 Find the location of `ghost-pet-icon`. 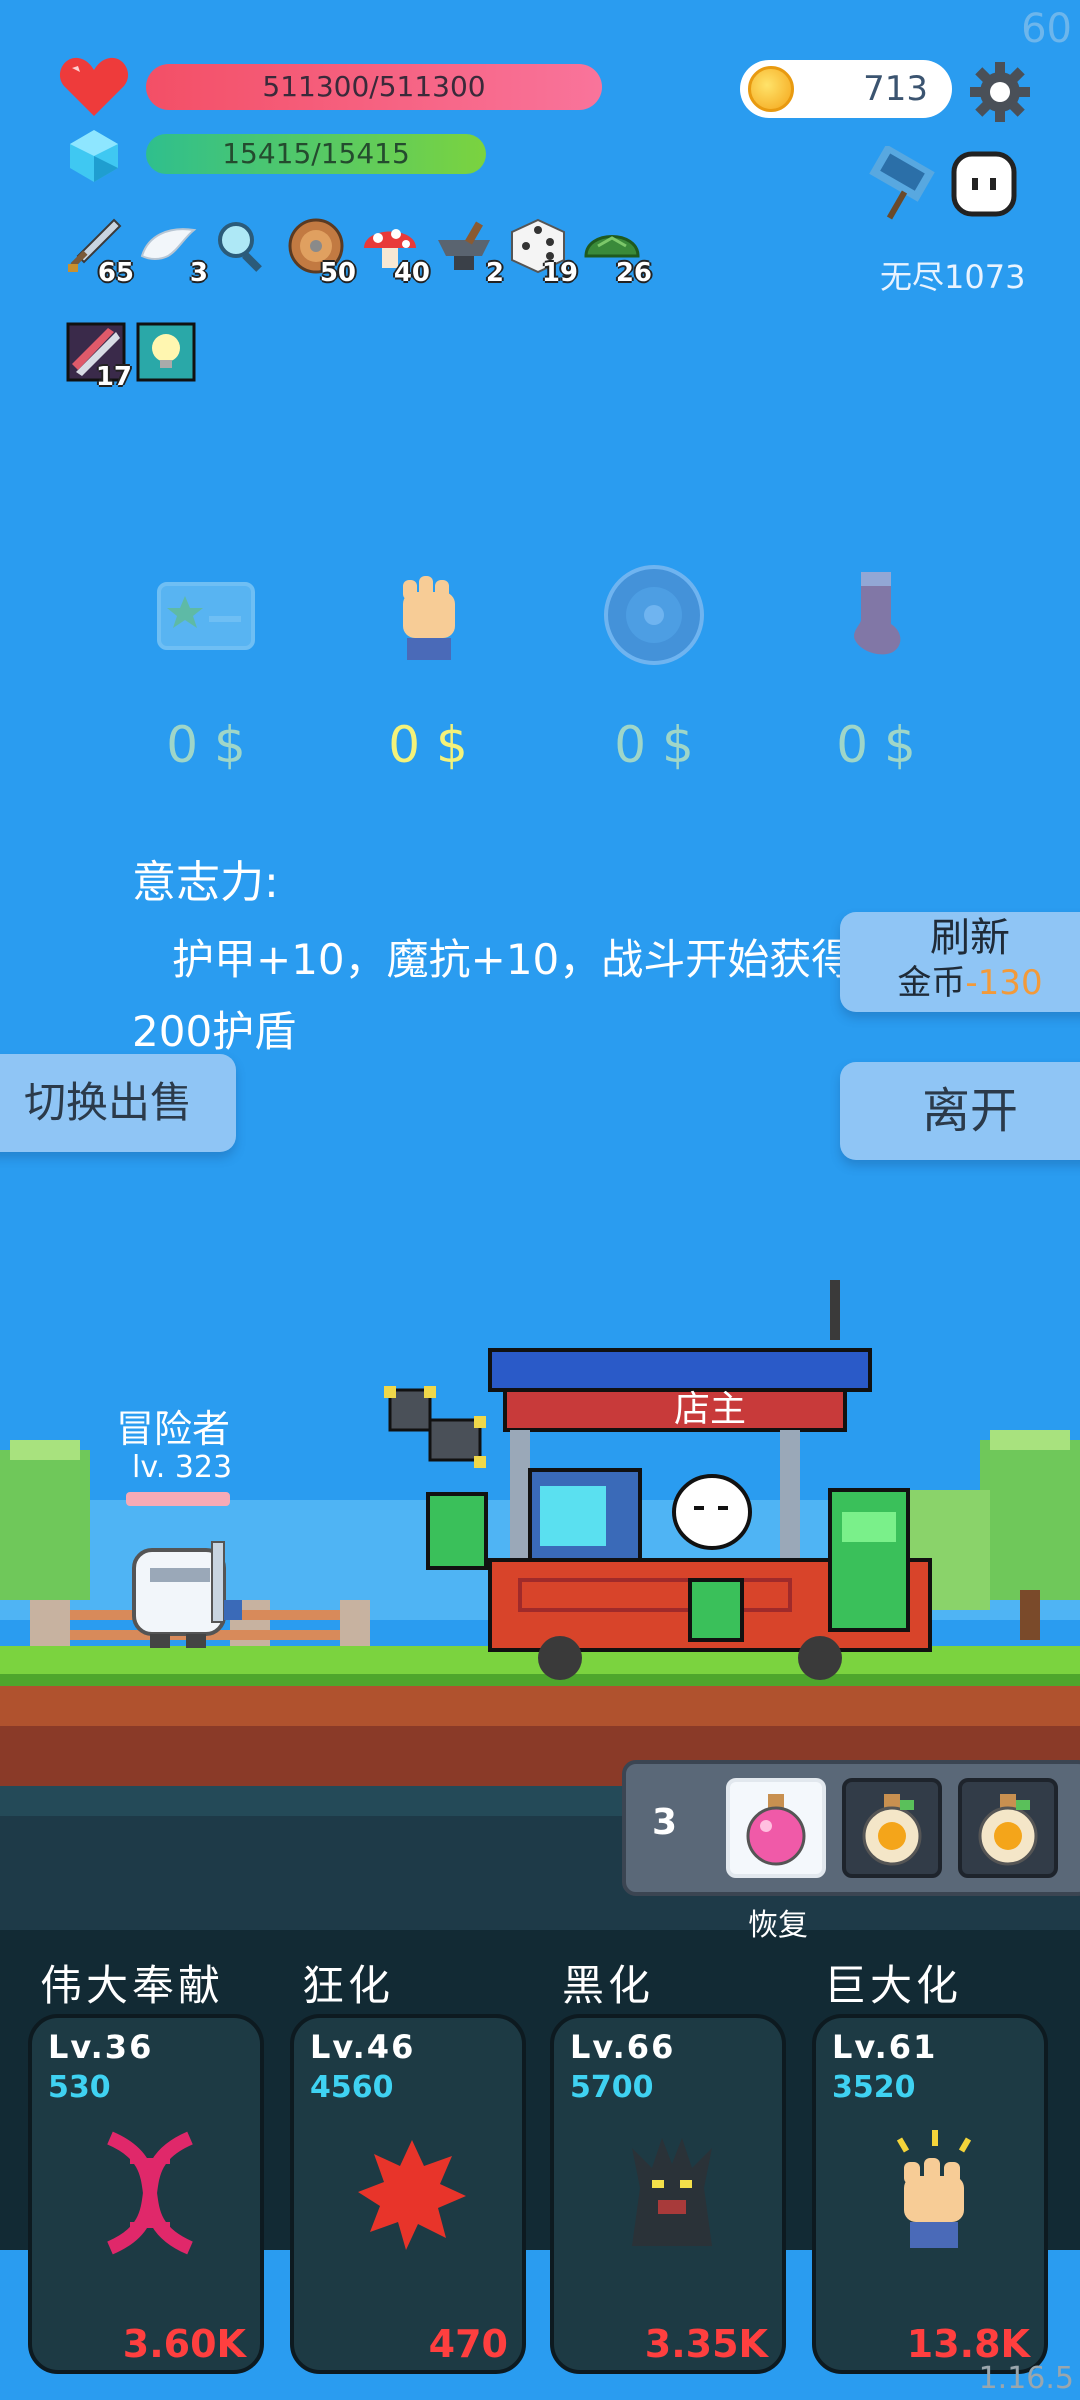

ghost-pet-icon is located at coordinates (984, 184).